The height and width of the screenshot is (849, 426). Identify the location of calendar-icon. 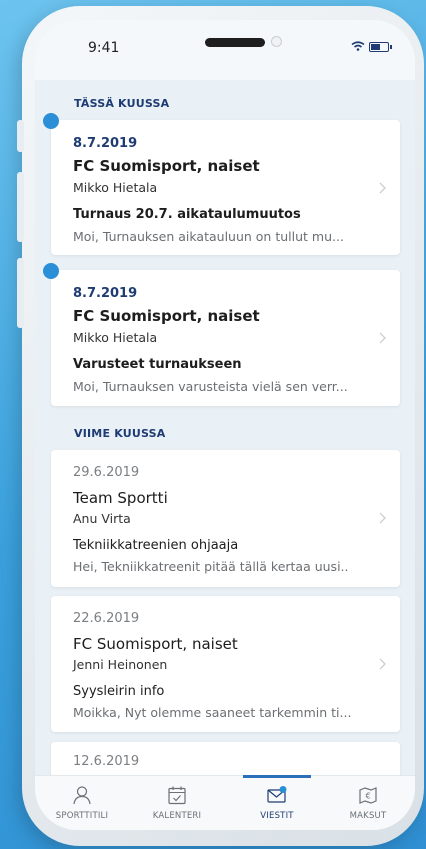
(177, 795).